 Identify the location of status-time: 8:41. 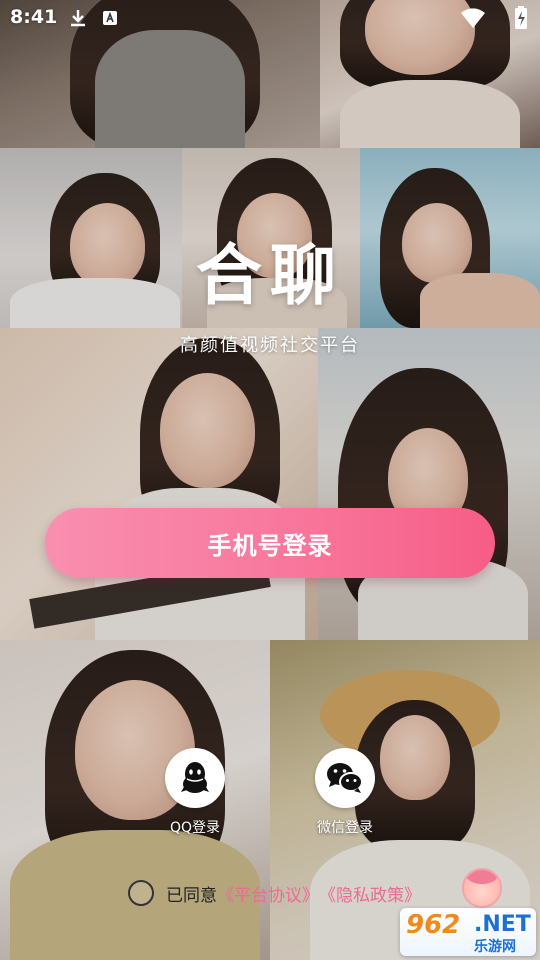
(34, 17).